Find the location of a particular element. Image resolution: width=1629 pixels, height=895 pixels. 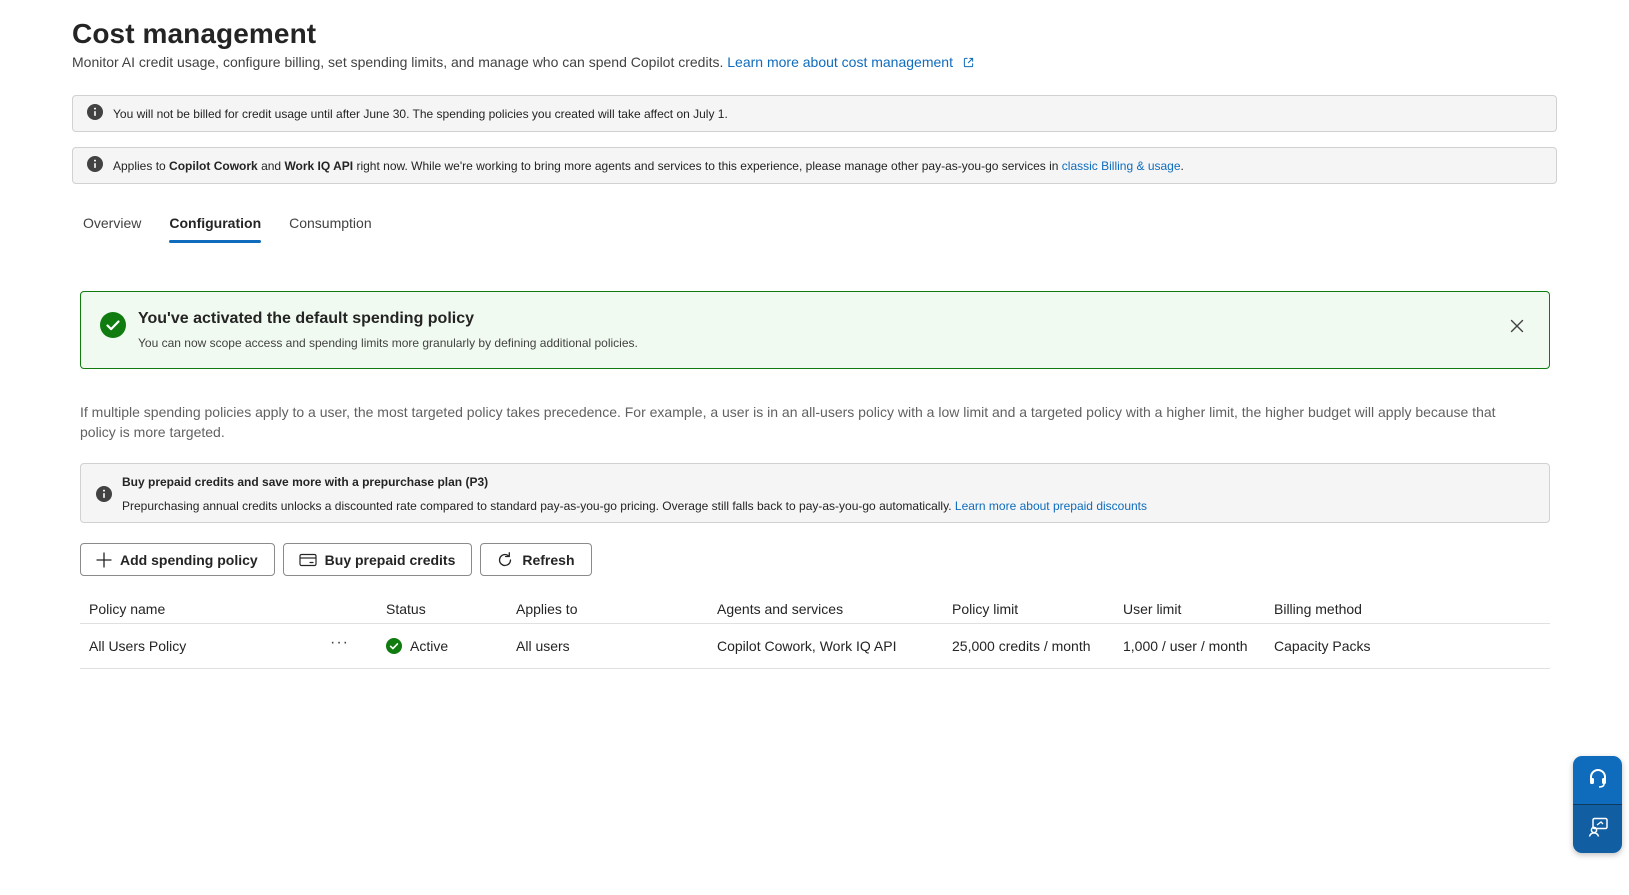

billing-method-cell: Capacity Packs is located at coordinates (1322, 646).